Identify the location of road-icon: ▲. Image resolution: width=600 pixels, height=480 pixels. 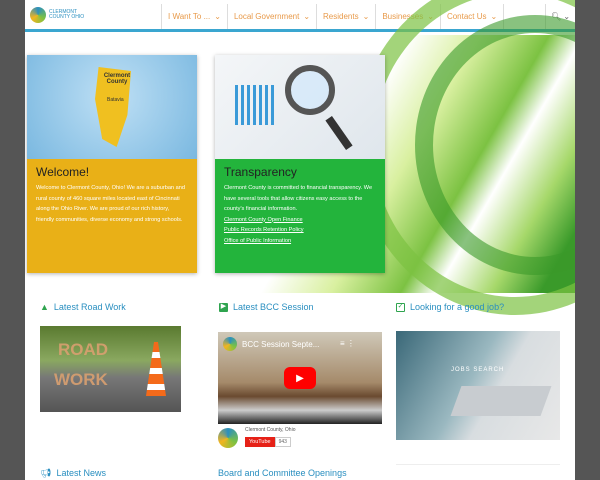
(44, 307).